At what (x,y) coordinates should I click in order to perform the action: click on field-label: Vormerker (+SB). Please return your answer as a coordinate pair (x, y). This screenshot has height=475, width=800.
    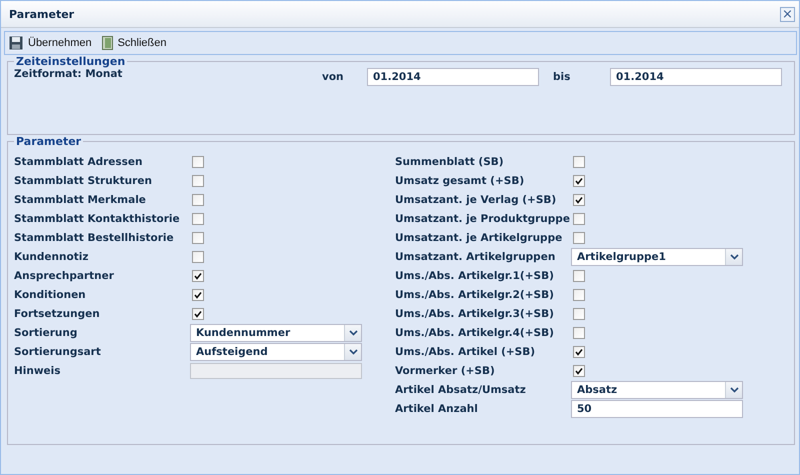
    Looking at the image, I should click on (445, 370).